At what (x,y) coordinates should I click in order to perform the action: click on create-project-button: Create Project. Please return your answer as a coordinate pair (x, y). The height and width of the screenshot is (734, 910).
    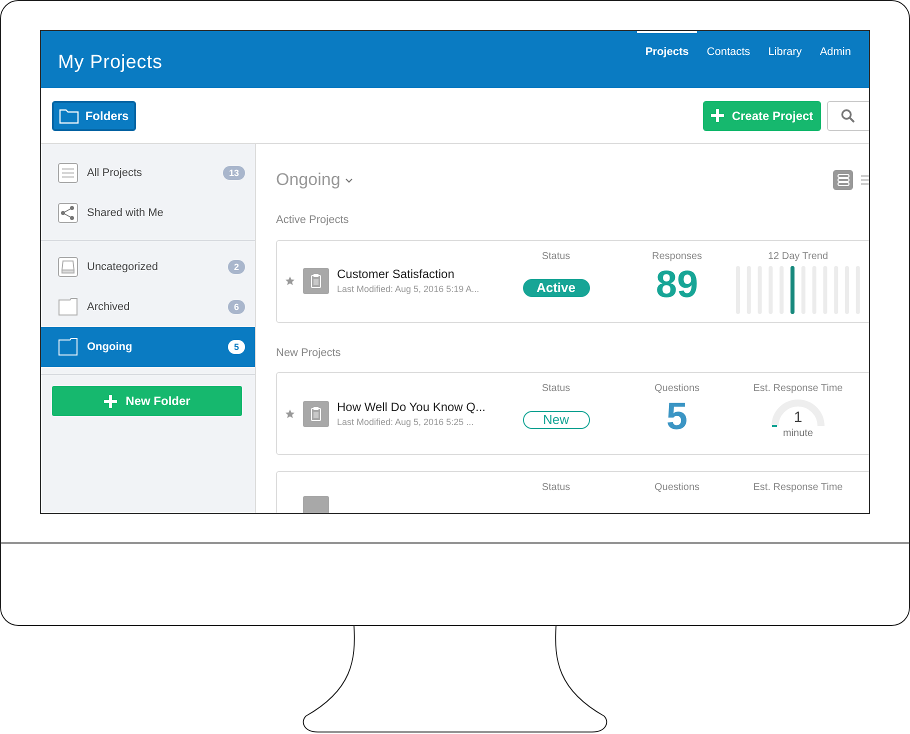
    Looking at the image, I should click on (762, 115).